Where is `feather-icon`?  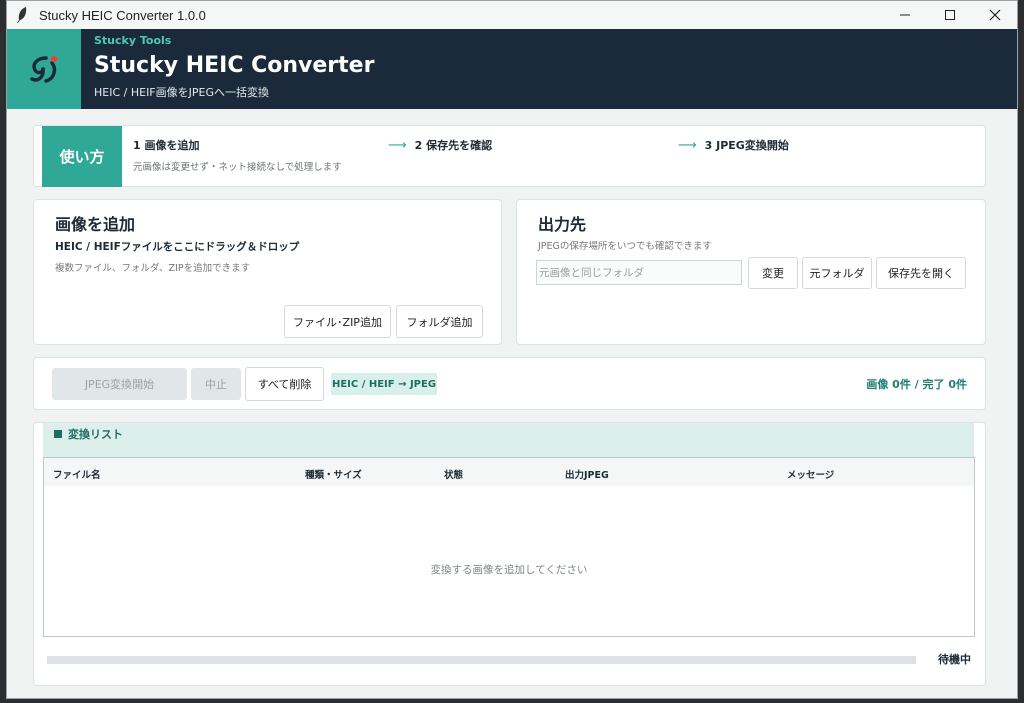
feather-icon is located at coordinates (22, 15).